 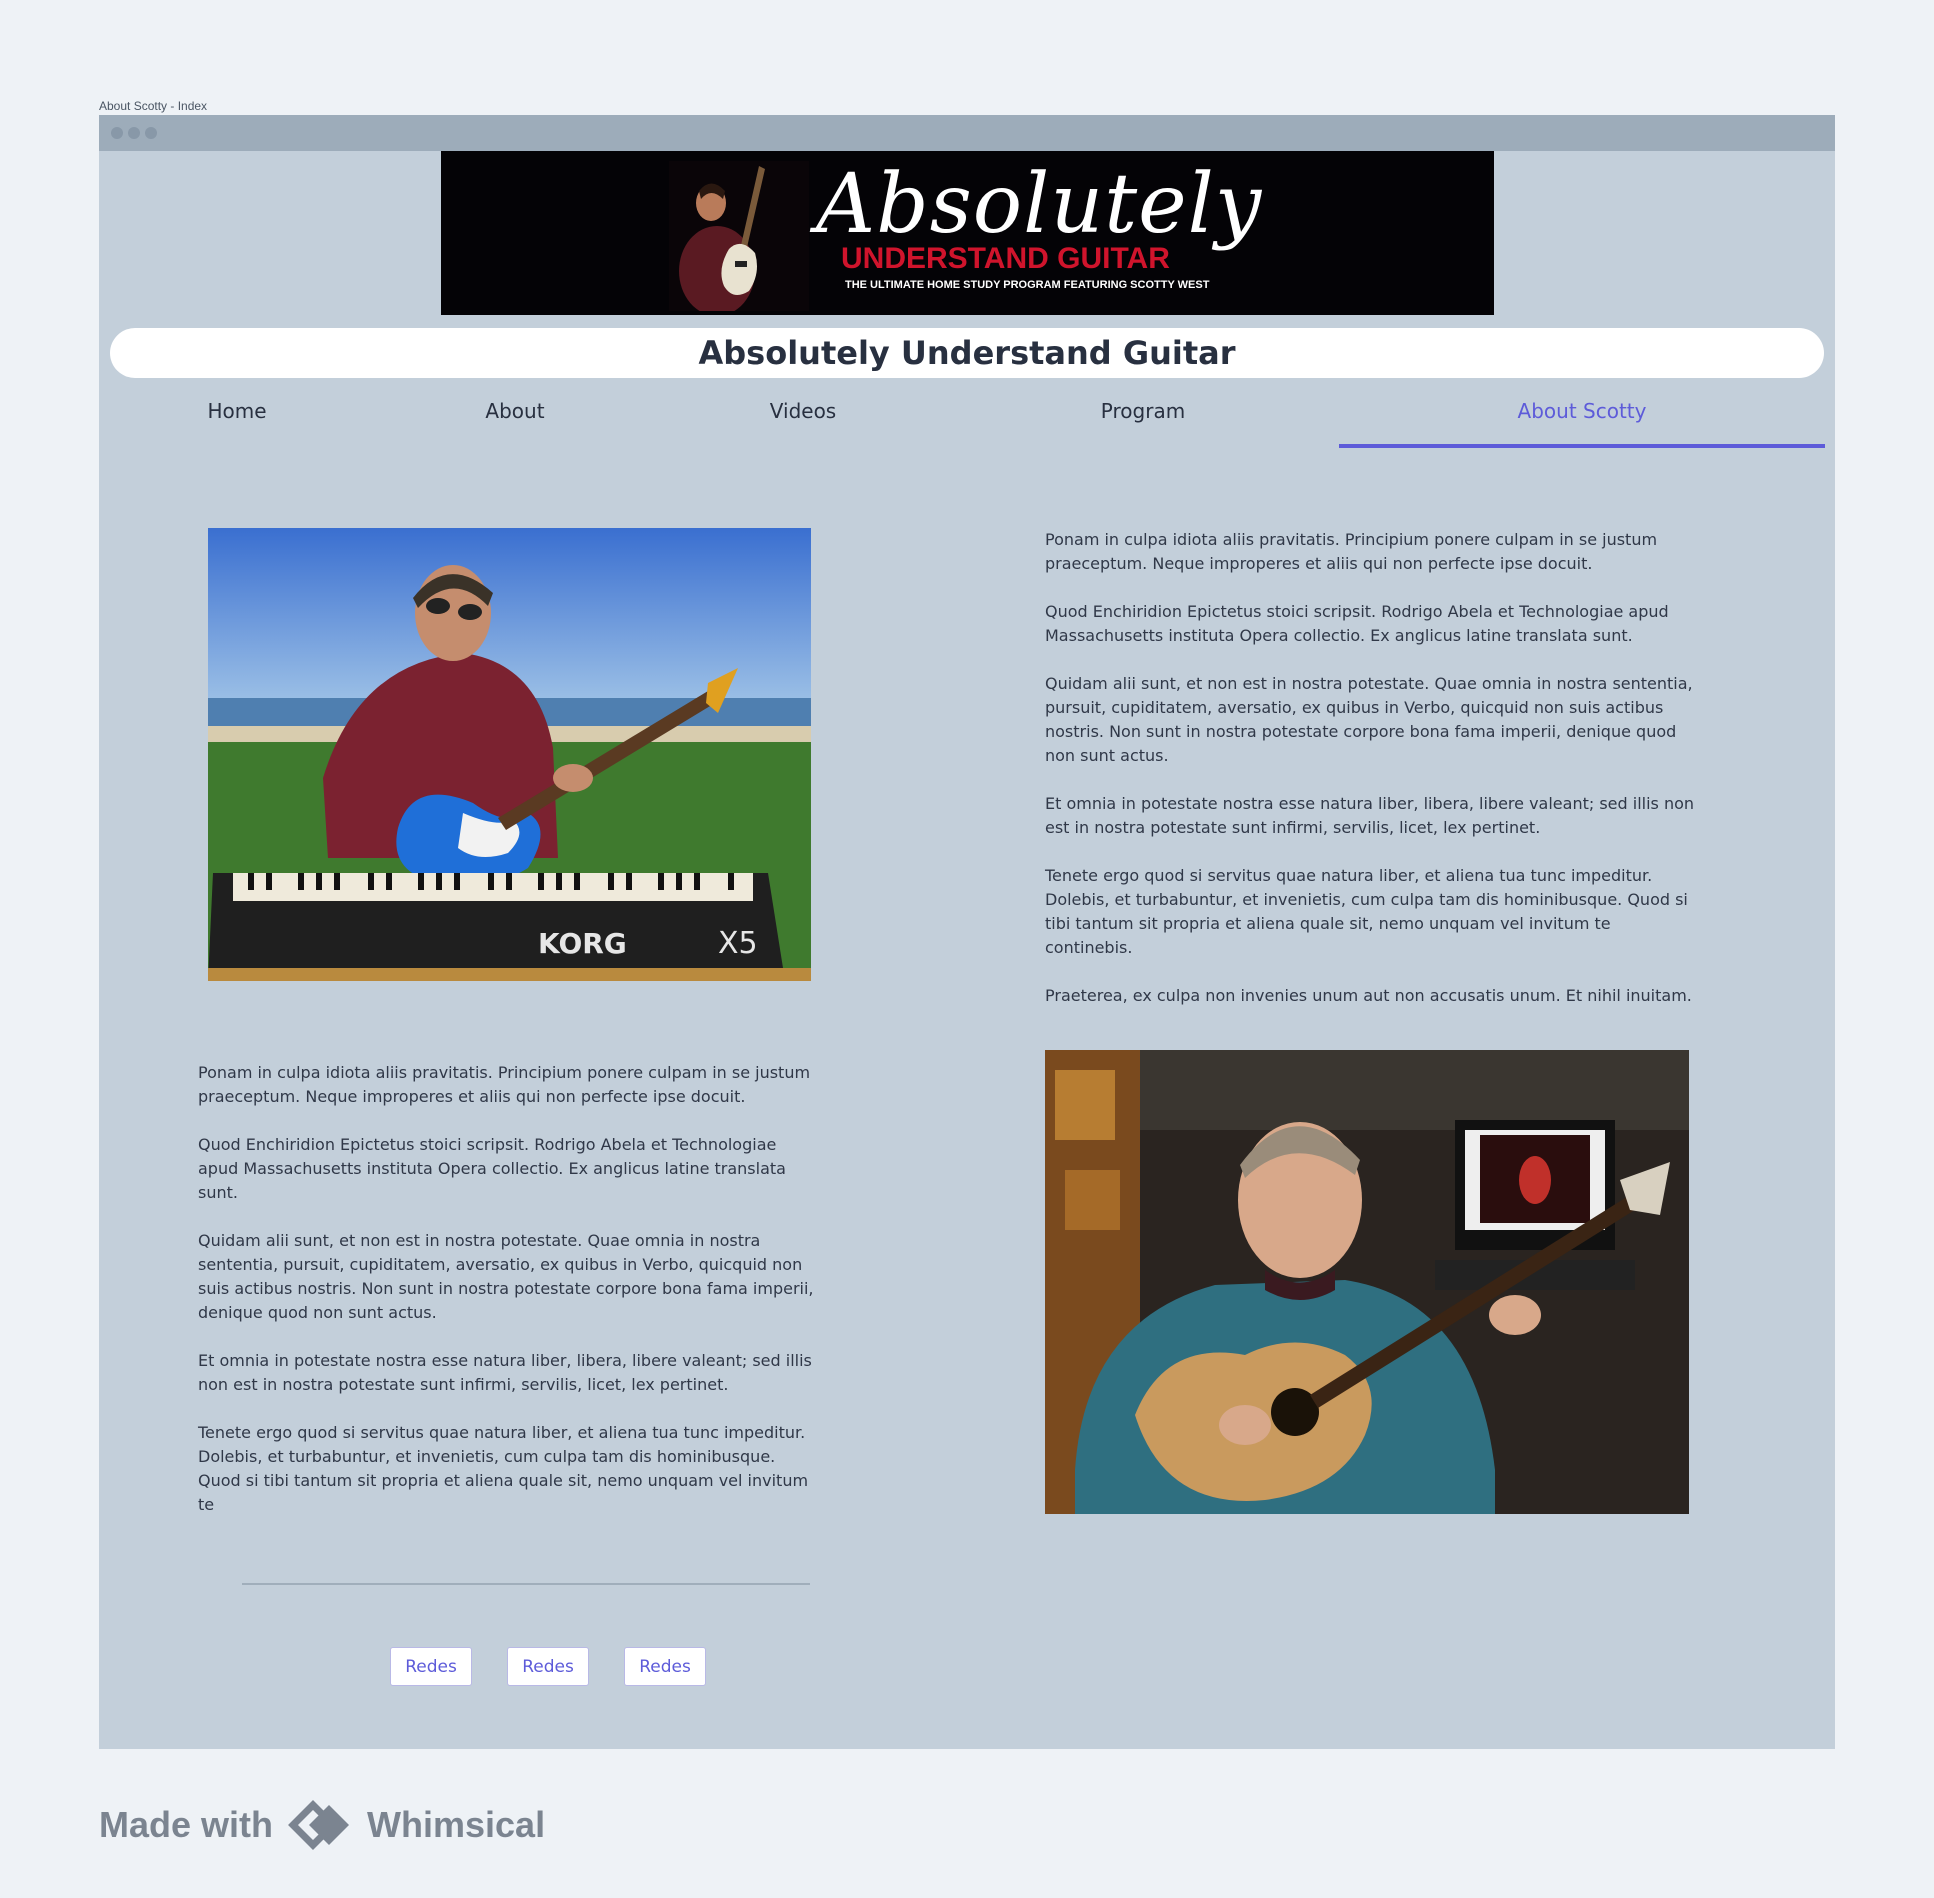 I want to click on nav-program: Program, so click(x=1143, y=411).